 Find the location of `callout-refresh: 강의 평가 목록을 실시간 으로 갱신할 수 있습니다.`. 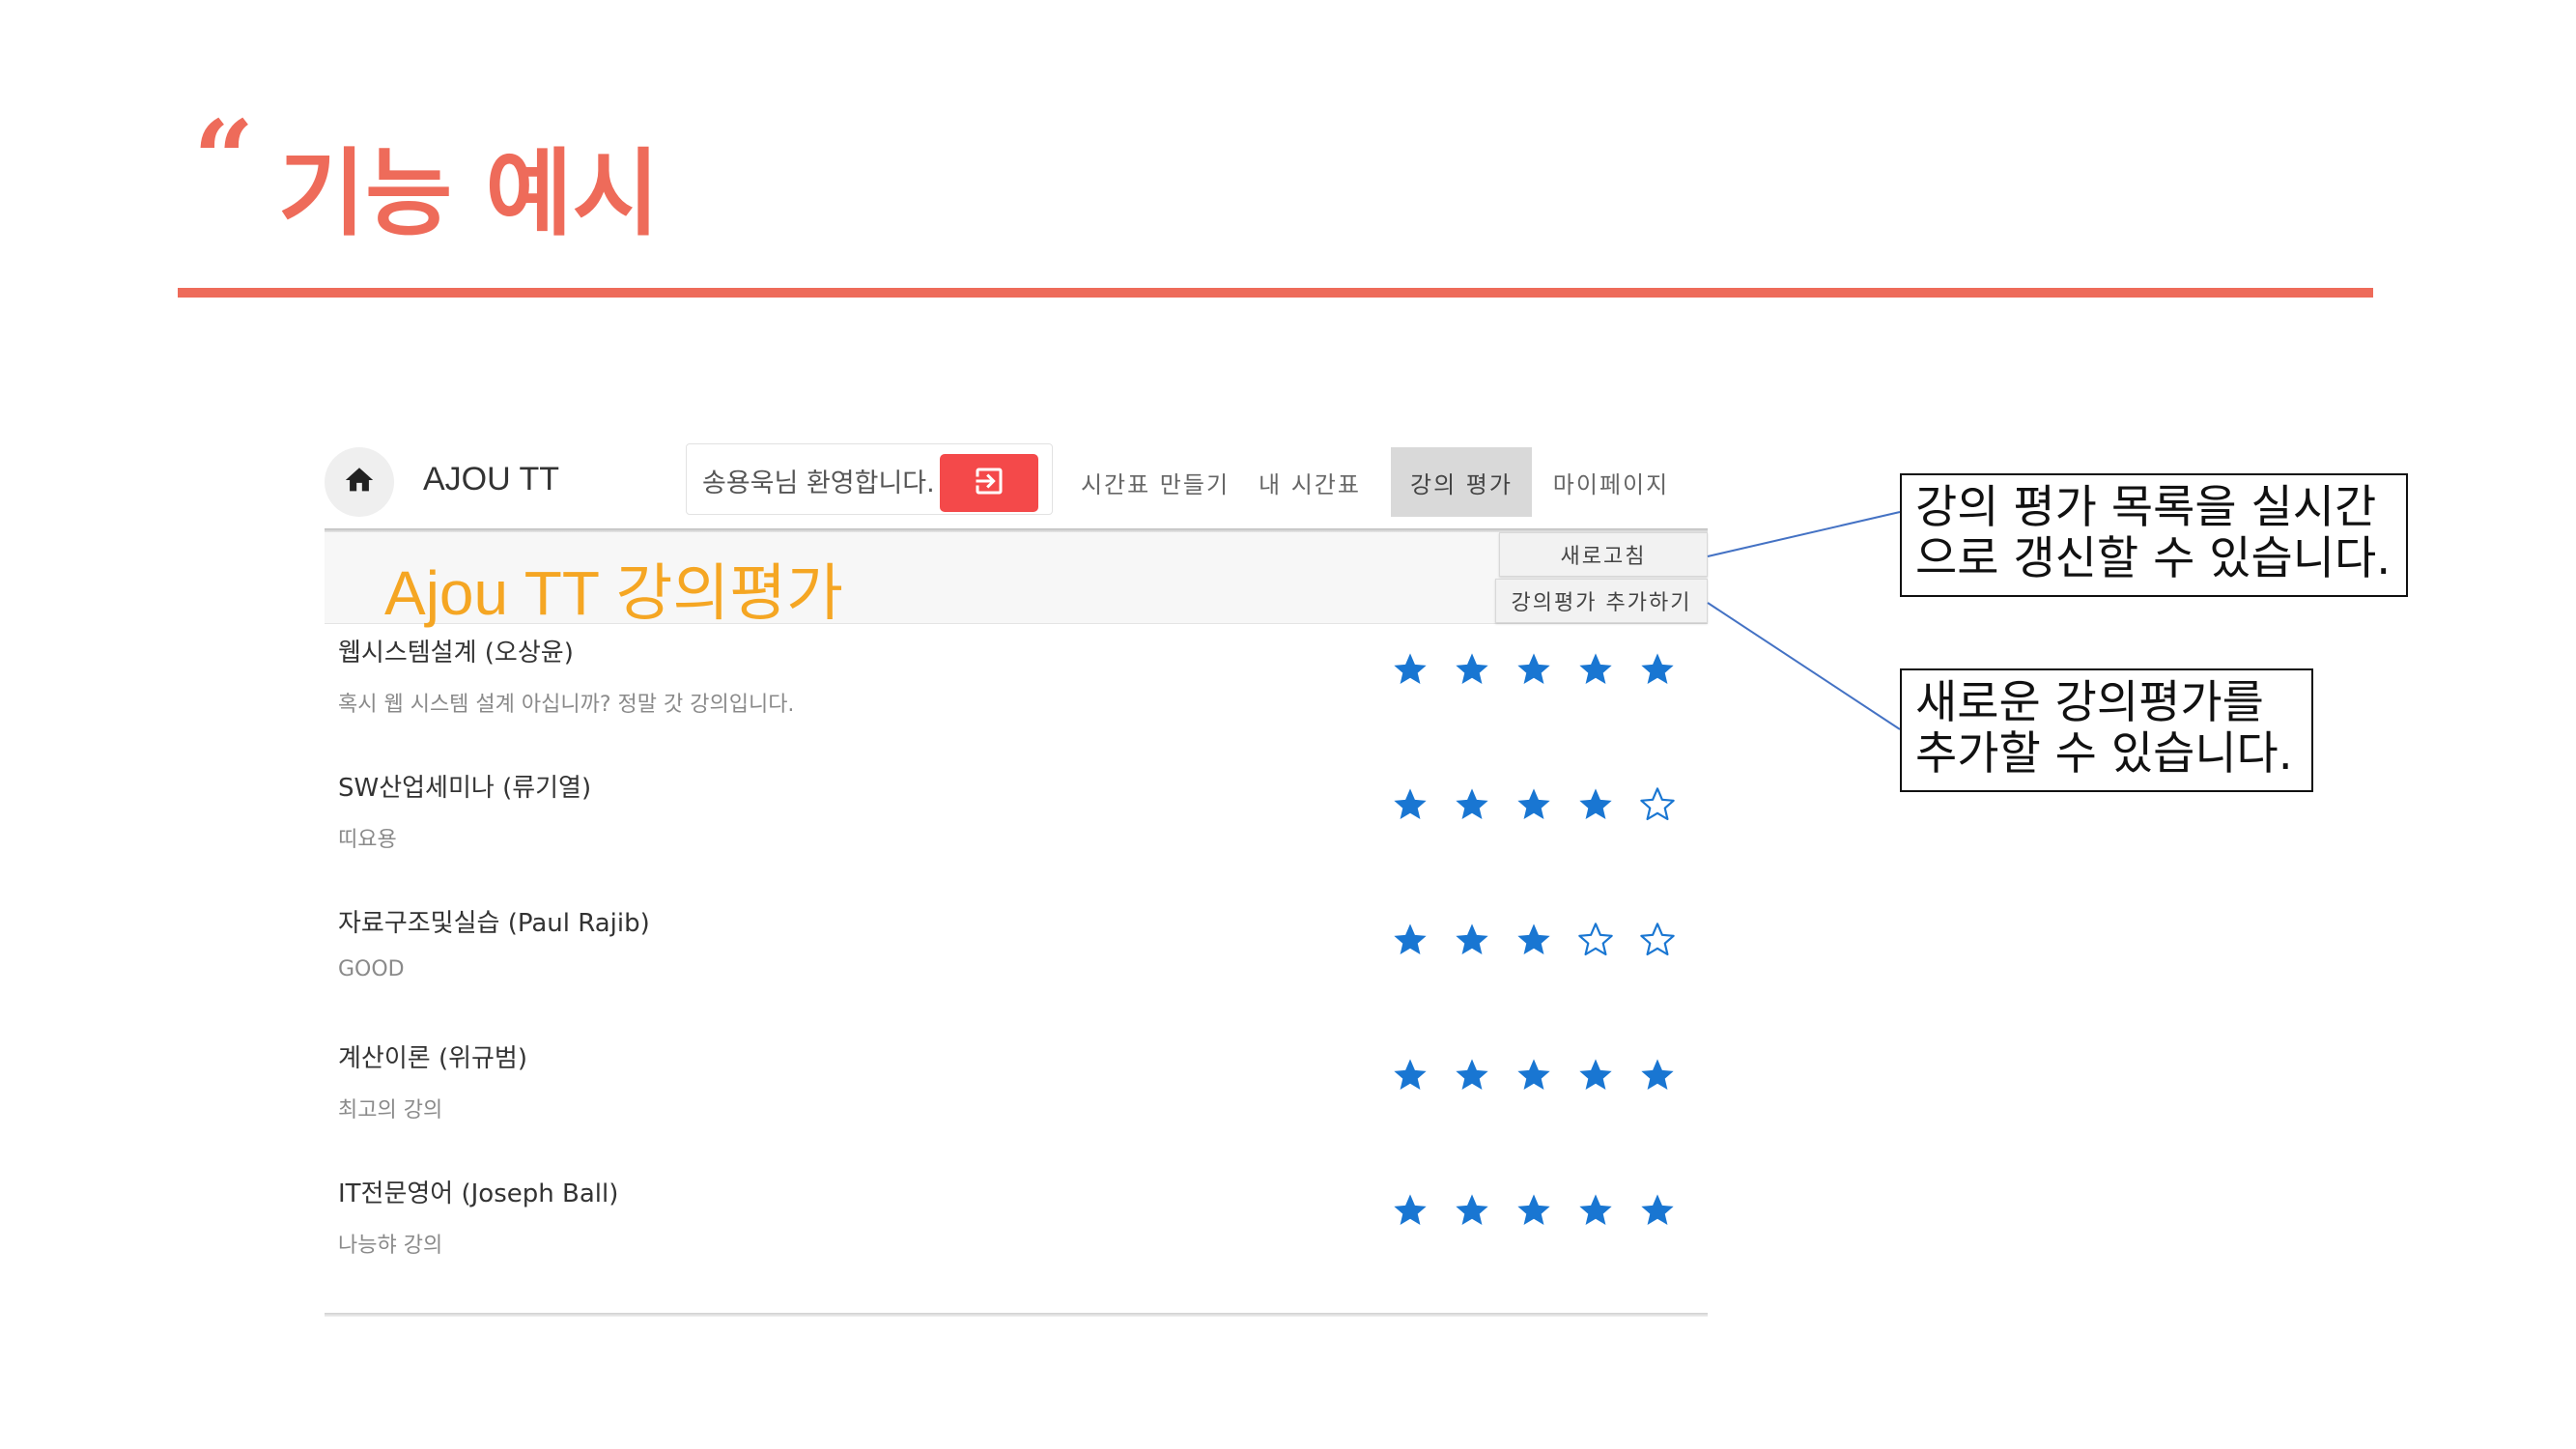

callout-refresh: 강의 평가 목록을 실시간 으로 갱신할 수 있습니다. is located at coordinates (2154, 535).